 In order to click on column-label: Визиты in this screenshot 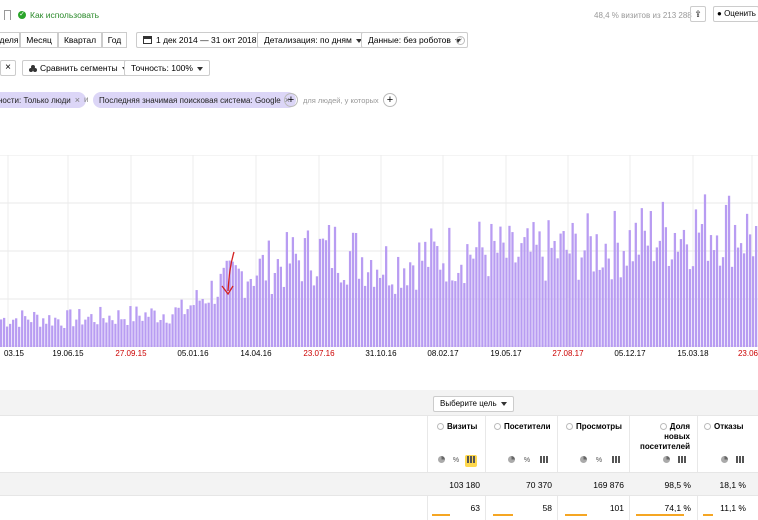, I will do `click(462, 426)`.